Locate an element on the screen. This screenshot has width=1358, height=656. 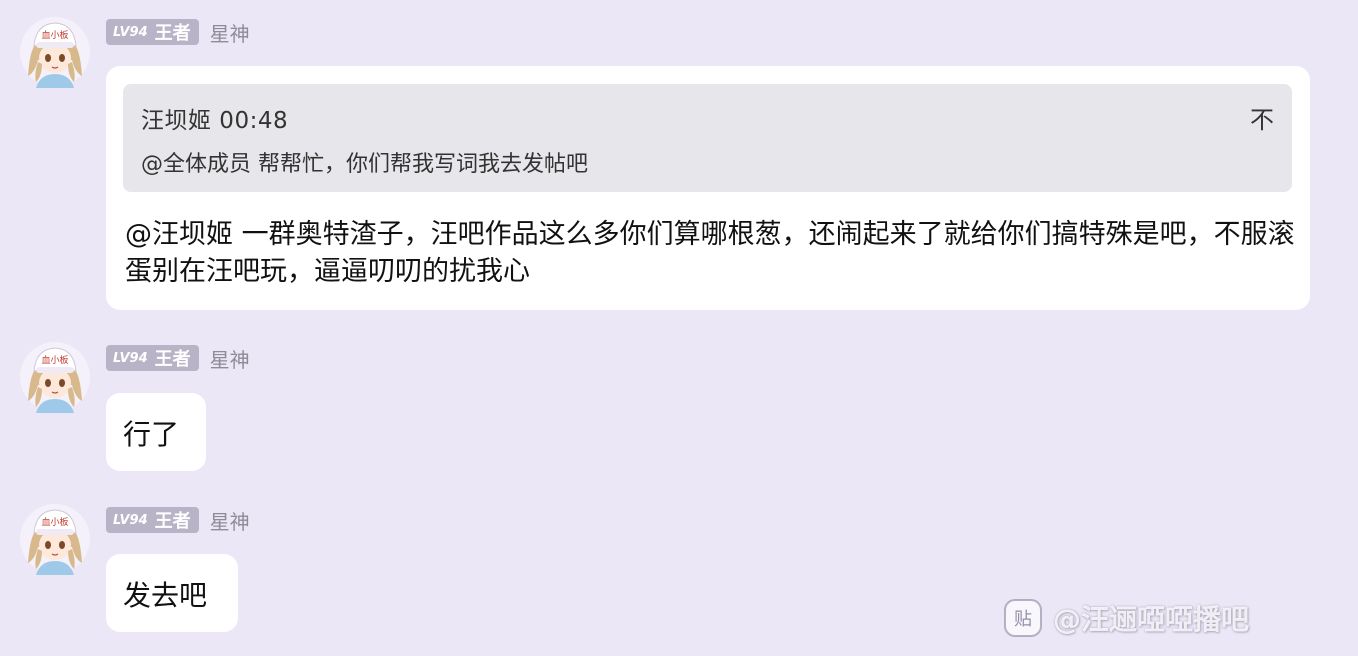
quoted-text: @全体成员 帮帮忙，你们帮我写词我去发帖吧 is located at coordinates (364, 164).